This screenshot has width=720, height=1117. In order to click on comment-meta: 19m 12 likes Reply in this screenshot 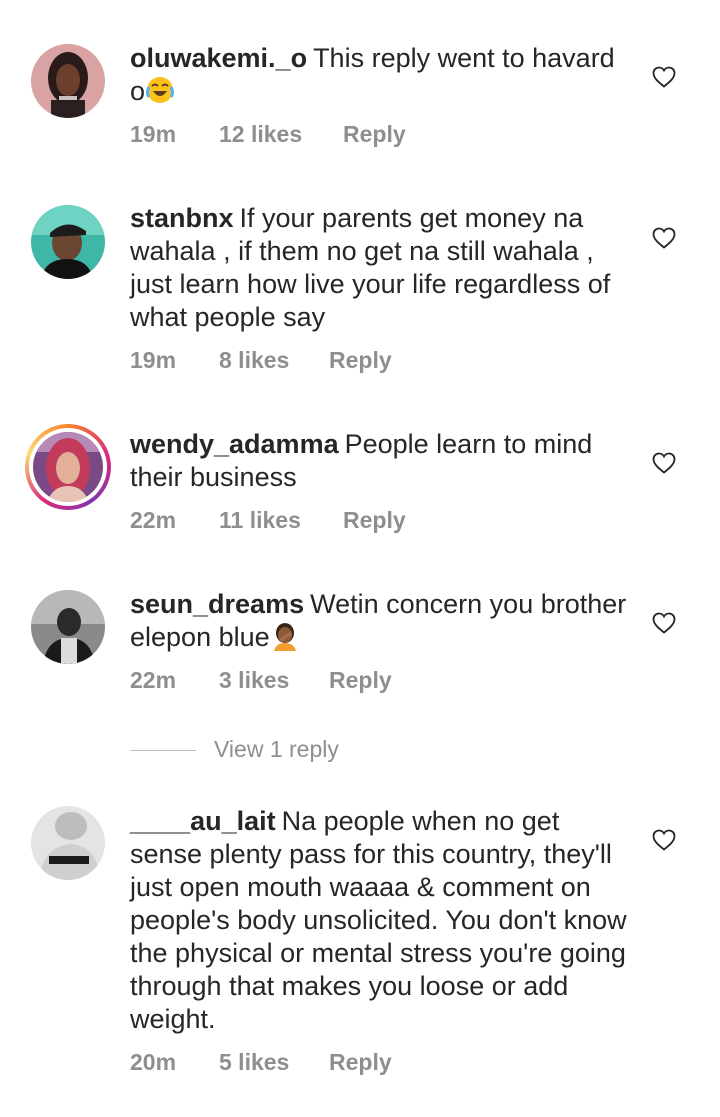, I will do `click(268, 134)`.